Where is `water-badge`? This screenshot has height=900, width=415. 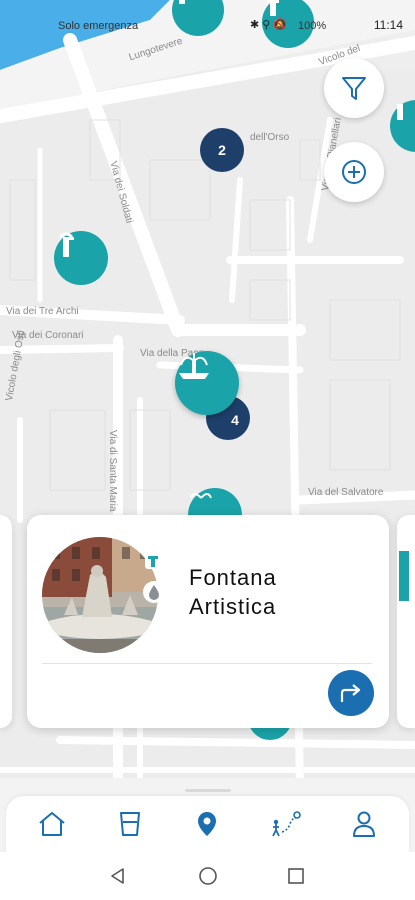
water-badge is located at coordinates (154, 592).